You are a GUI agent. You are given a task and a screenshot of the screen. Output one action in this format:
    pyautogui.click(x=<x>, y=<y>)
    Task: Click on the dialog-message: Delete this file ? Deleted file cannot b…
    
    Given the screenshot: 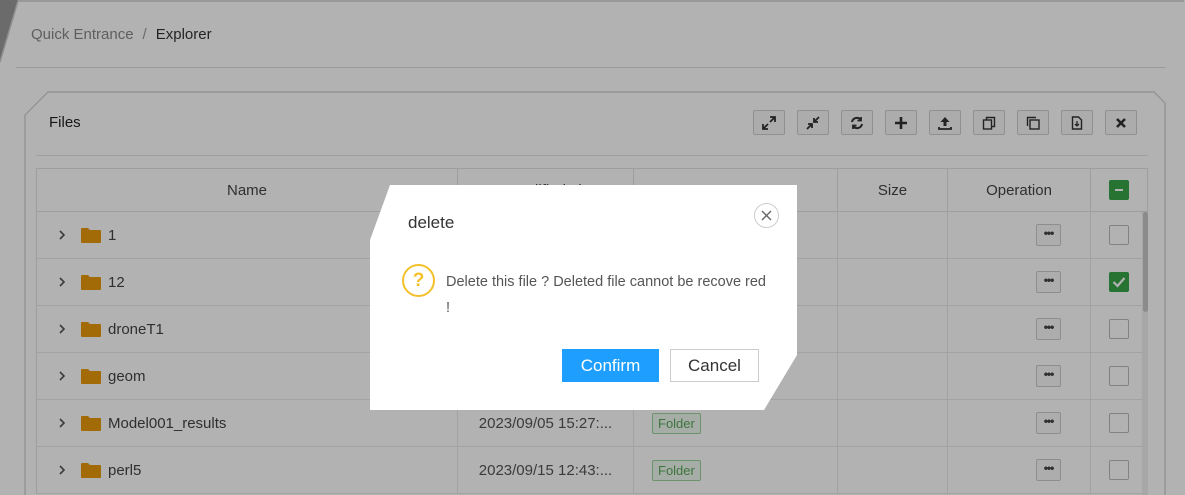 What is the action you would take?
    pyautogui.click(x=606, y=295)
    